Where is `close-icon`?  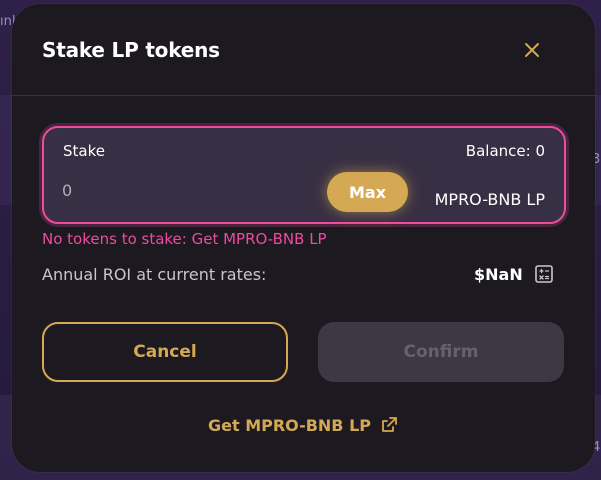 close-icon is located at coordinates (532, 50).